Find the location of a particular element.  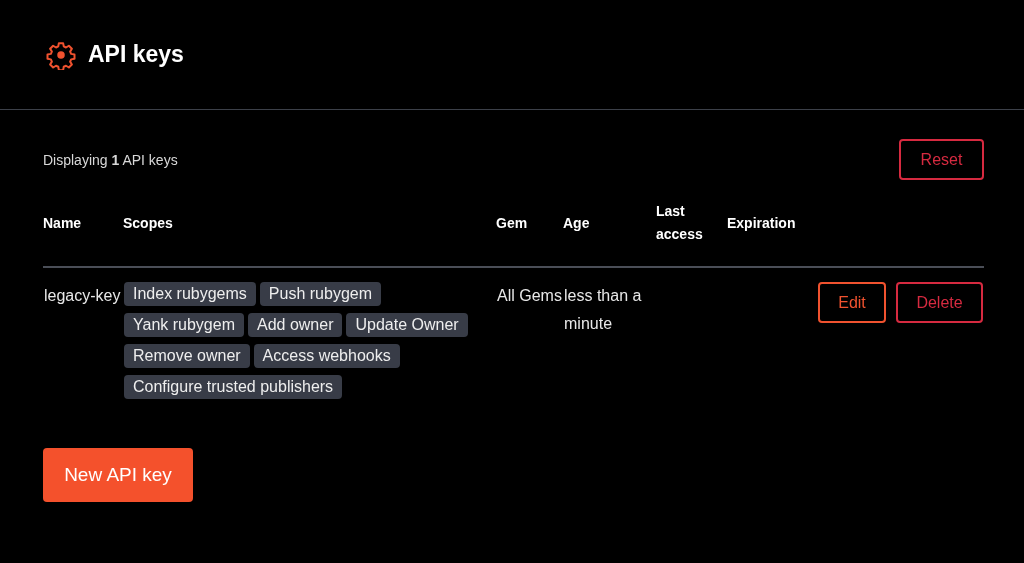

table-cell: All Gems is located at coordinates (529, 333).